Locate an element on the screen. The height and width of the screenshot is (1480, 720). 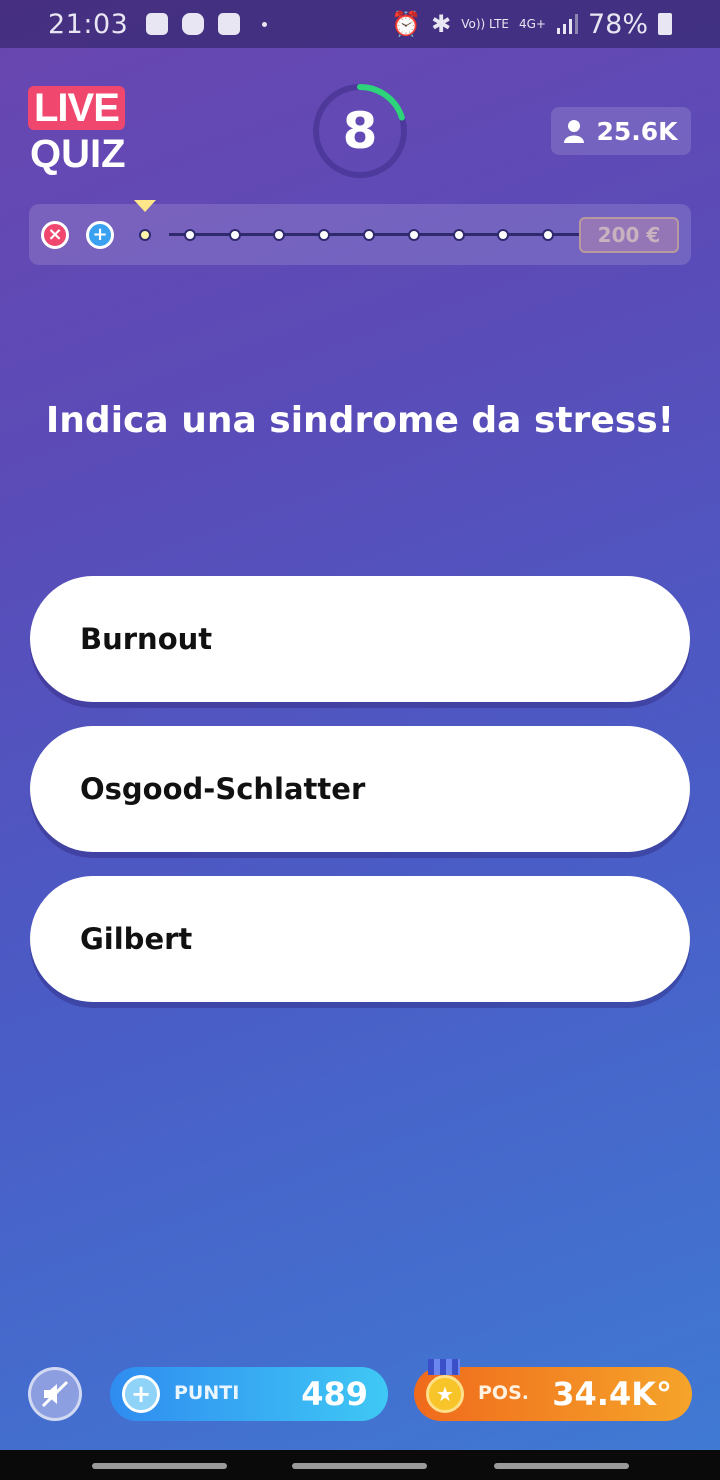
system-nav-bar is located at coordinates (360, 1465).